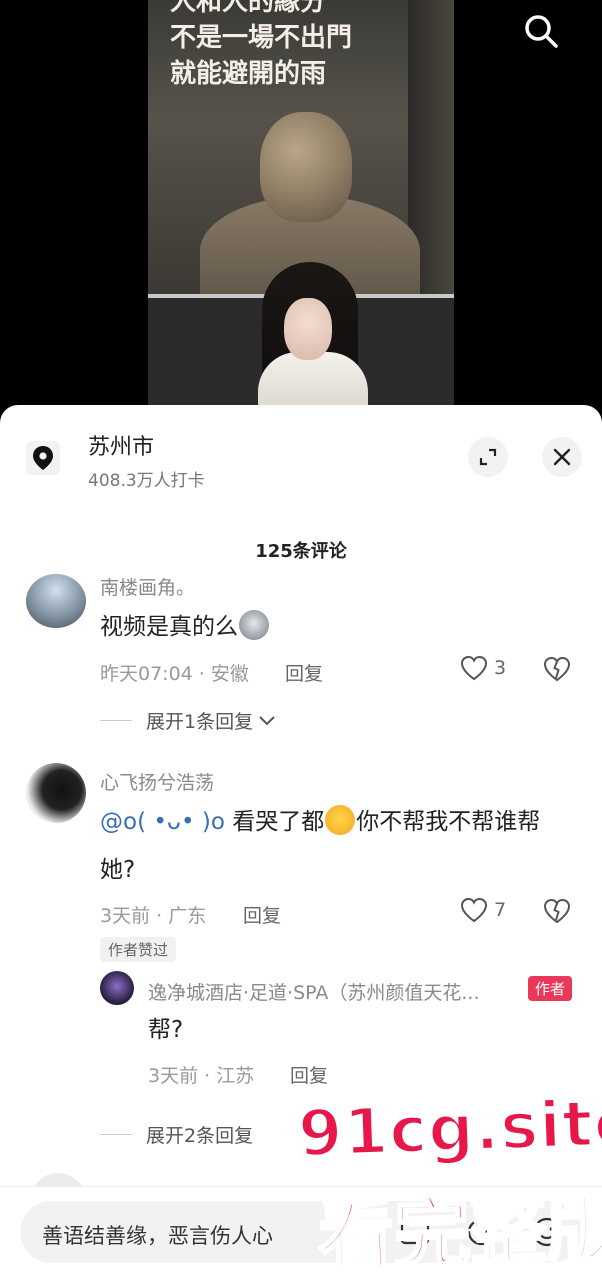  Describe the element at coordinates (320, 822) in the screenshot. I see `comment-text: @o( •ᴗ• )o 看哭了都 你不帮我不帮谁帮` at that location.